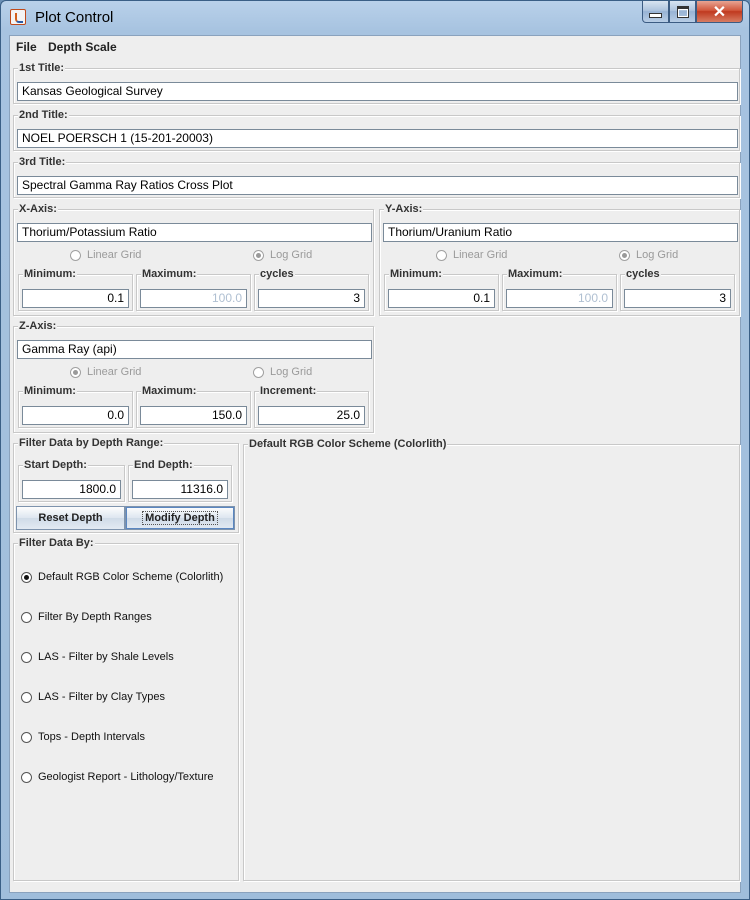 This screenshot has width=750, height=900. I want to click on x-cycles-group: cycles 3, so click(311, 289).